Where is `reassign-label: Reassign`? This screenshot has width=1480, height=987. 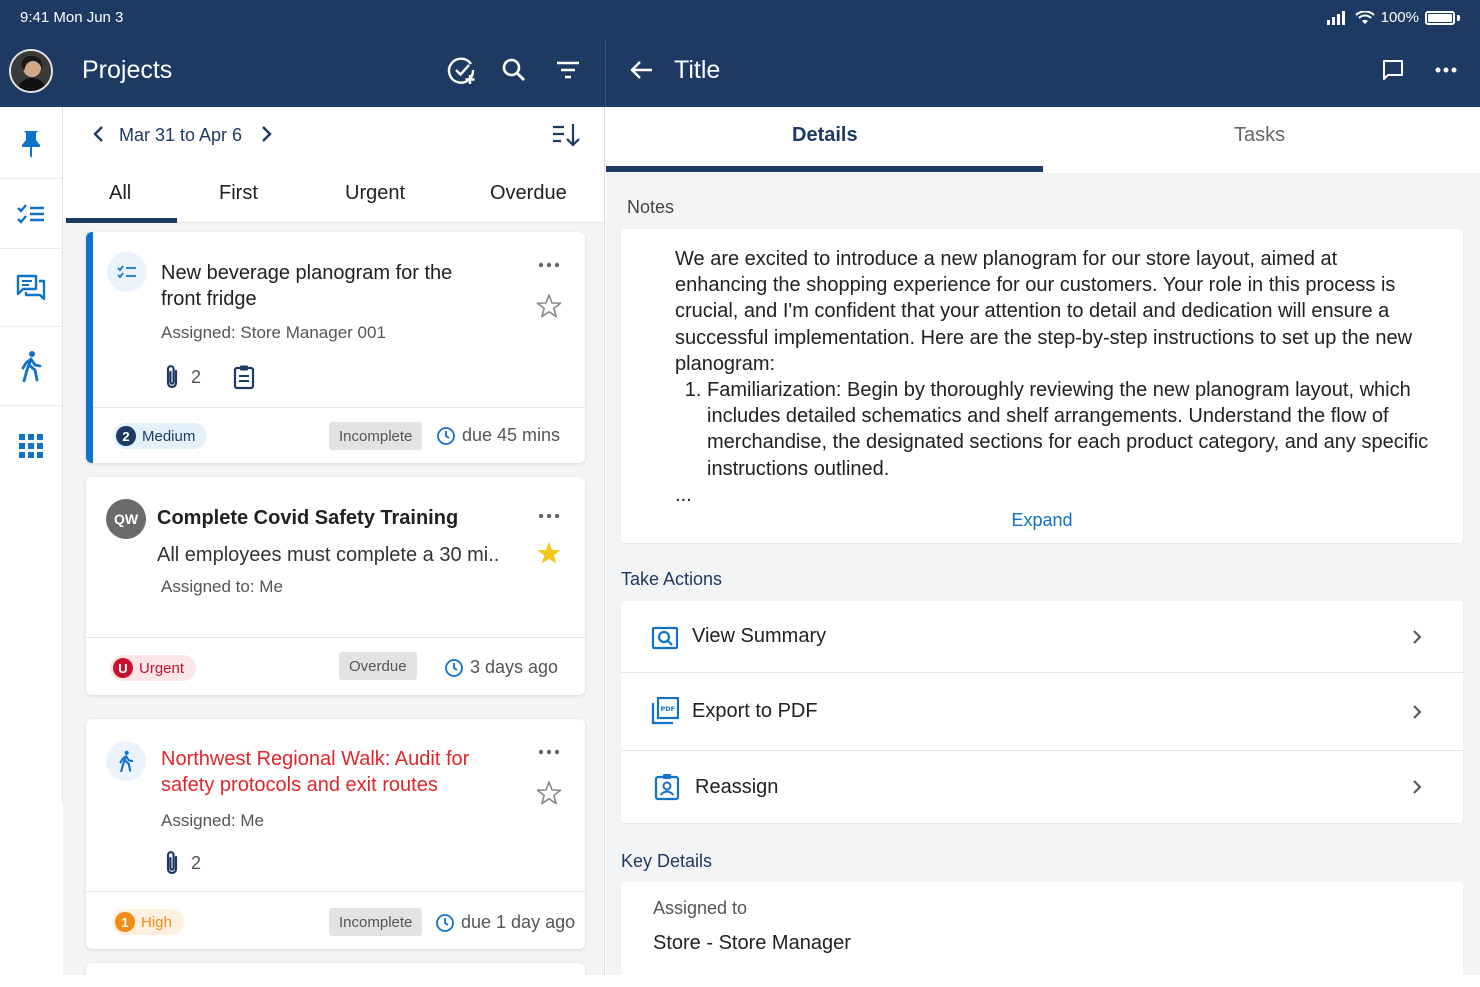 reassign-label: Reassign is located at coordinates (737, 786).